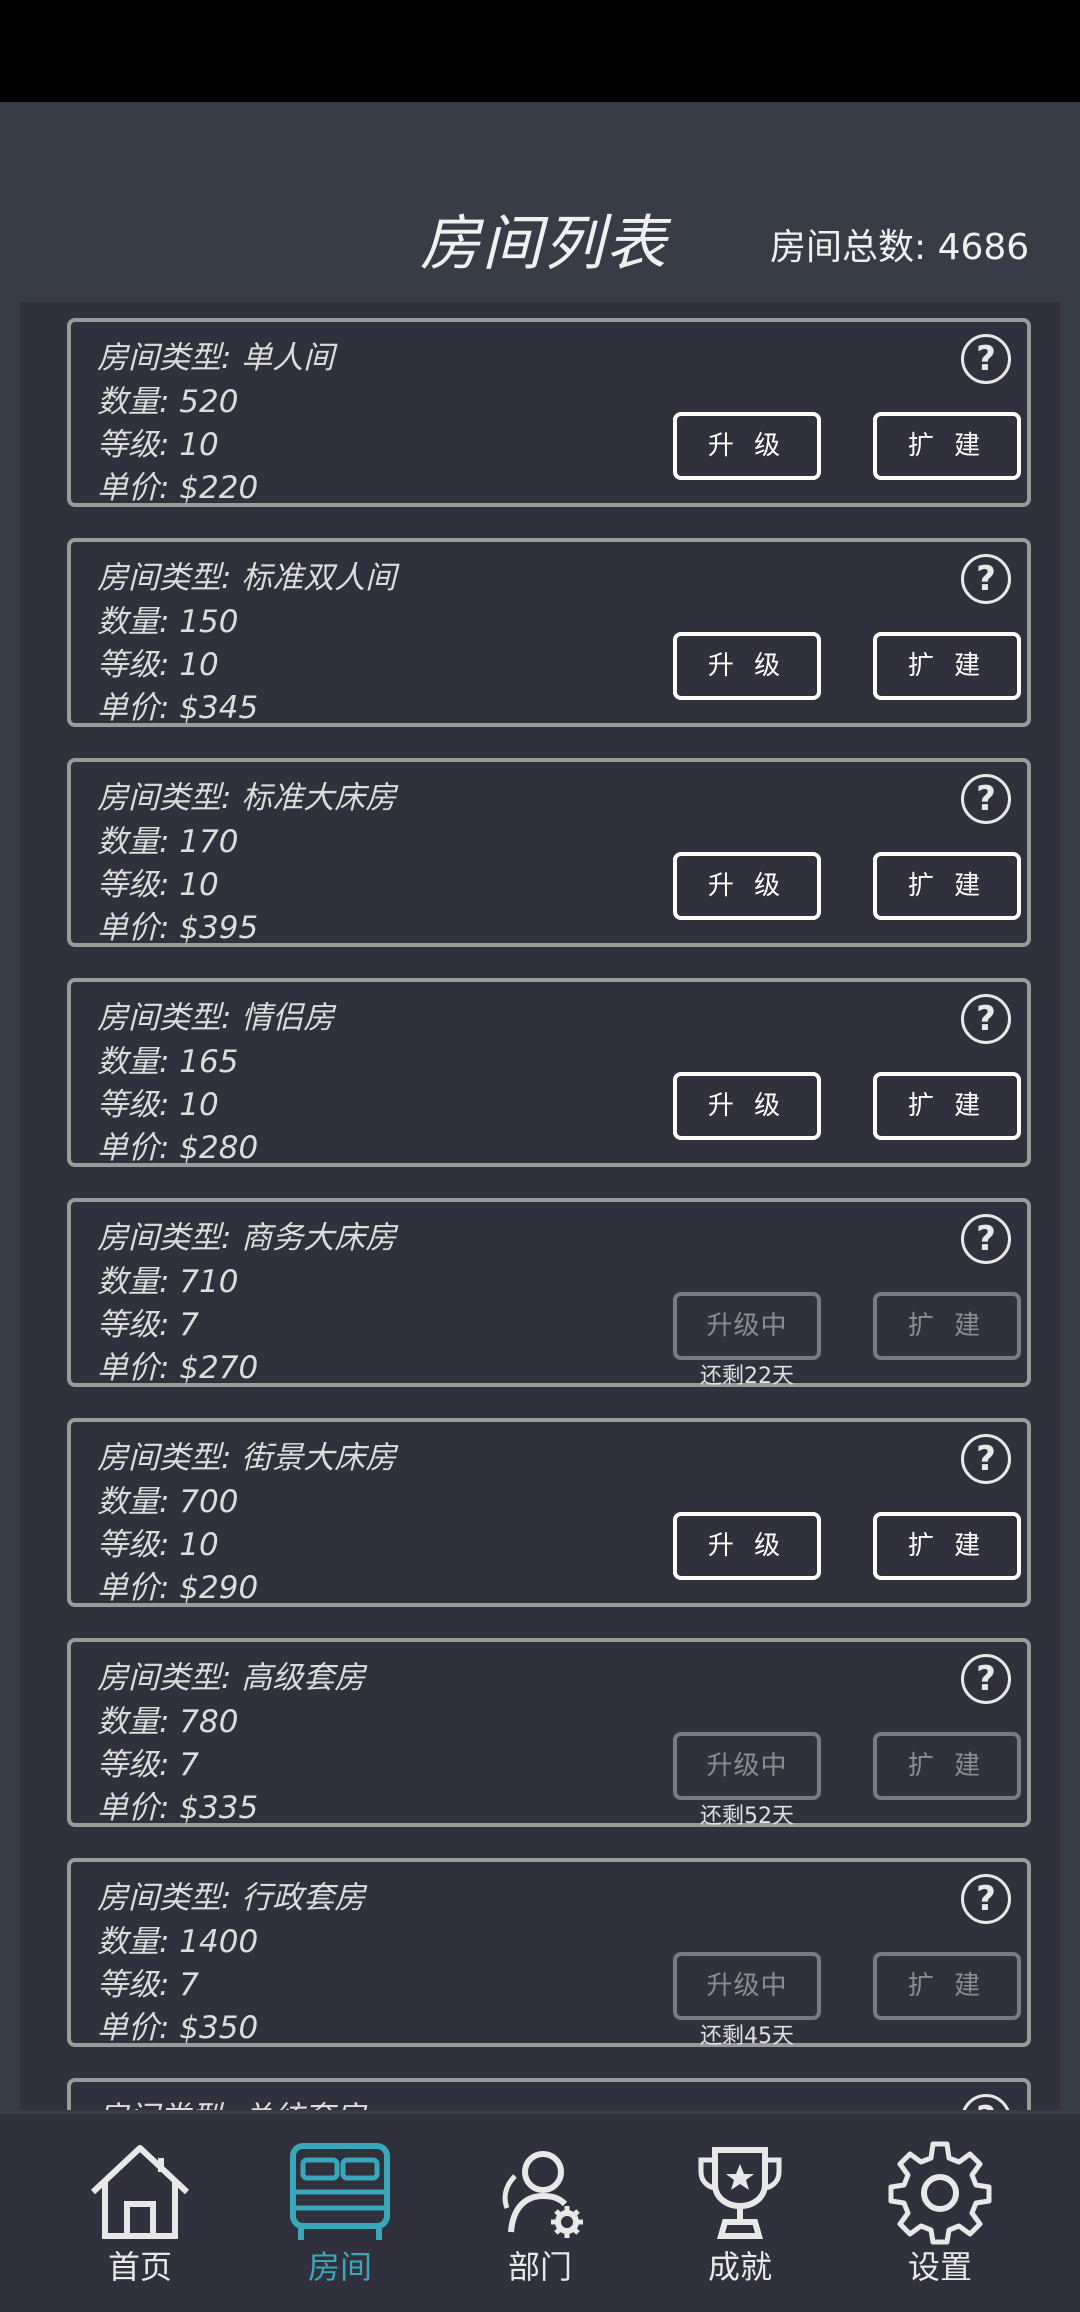 The width and height of the screenshot is (1080, 2312). I want to click on upgrade-remaining-days: 还剩45天, so click(747, 2036).